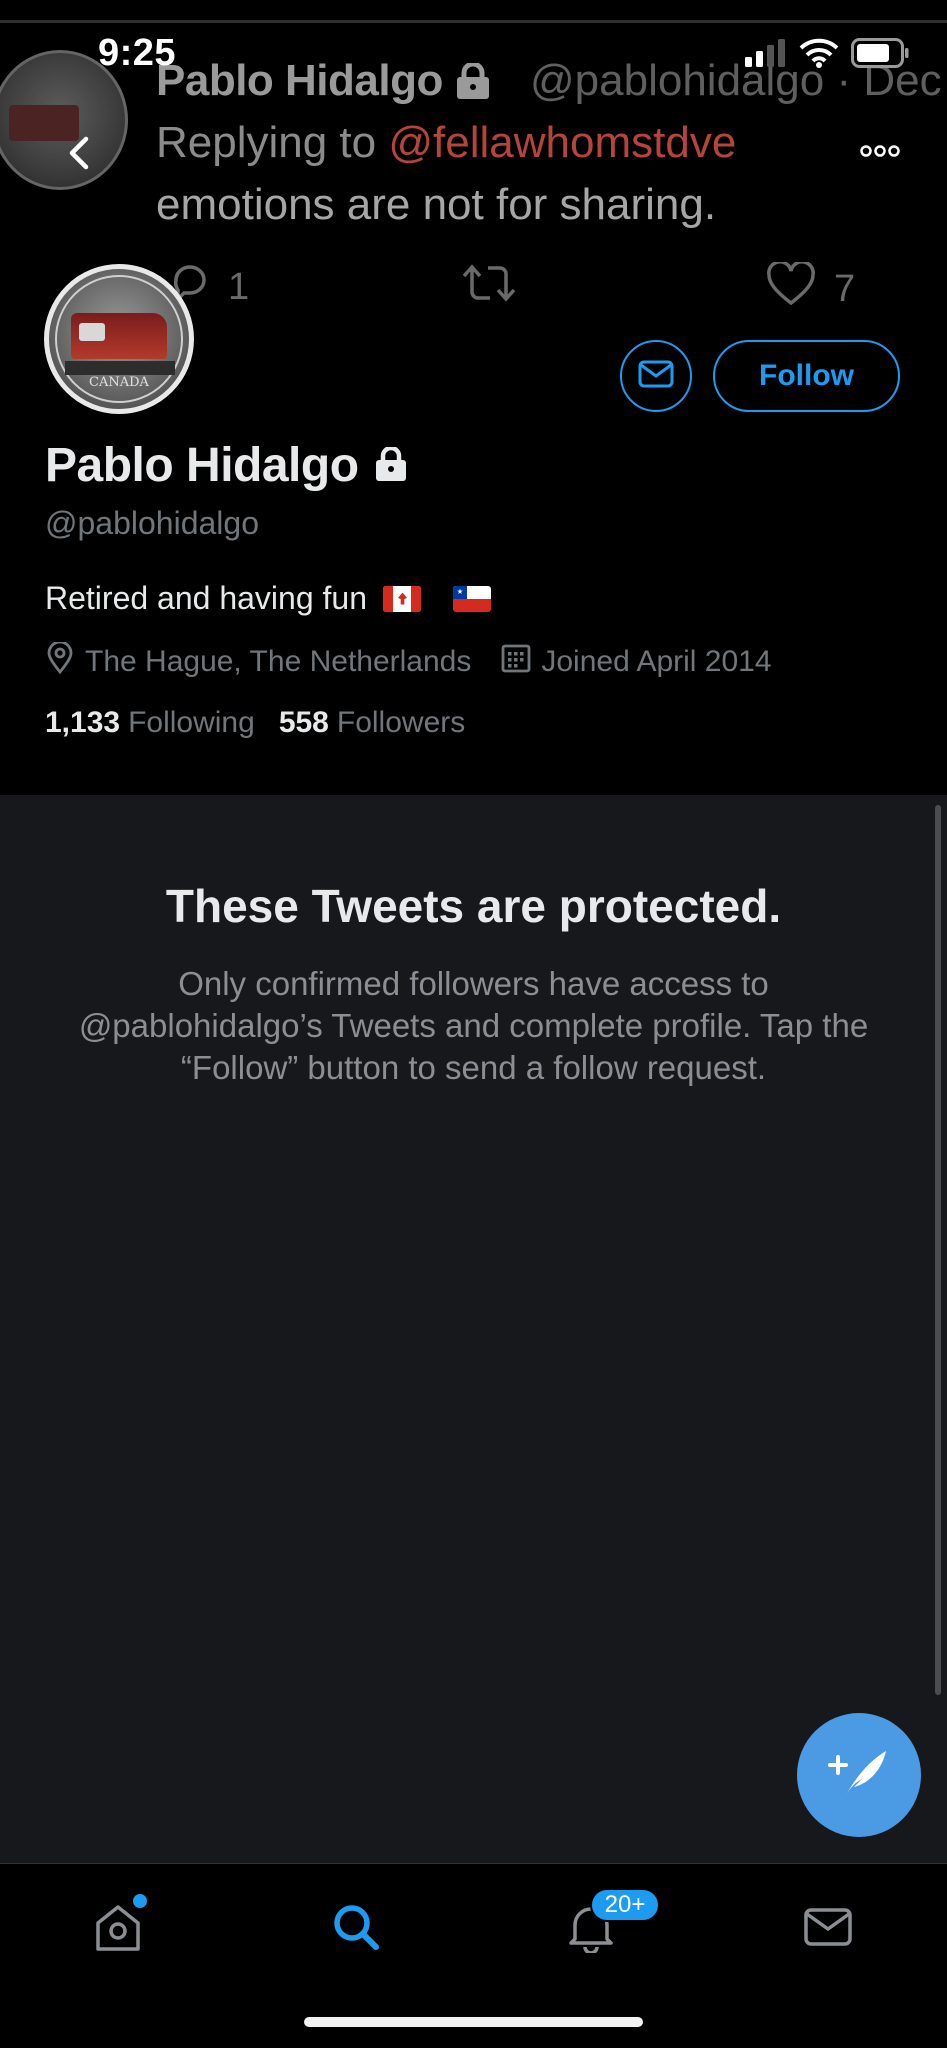 This screenshot has height=2048, width=947. I want to click on more-options-button, so click(880, 153).